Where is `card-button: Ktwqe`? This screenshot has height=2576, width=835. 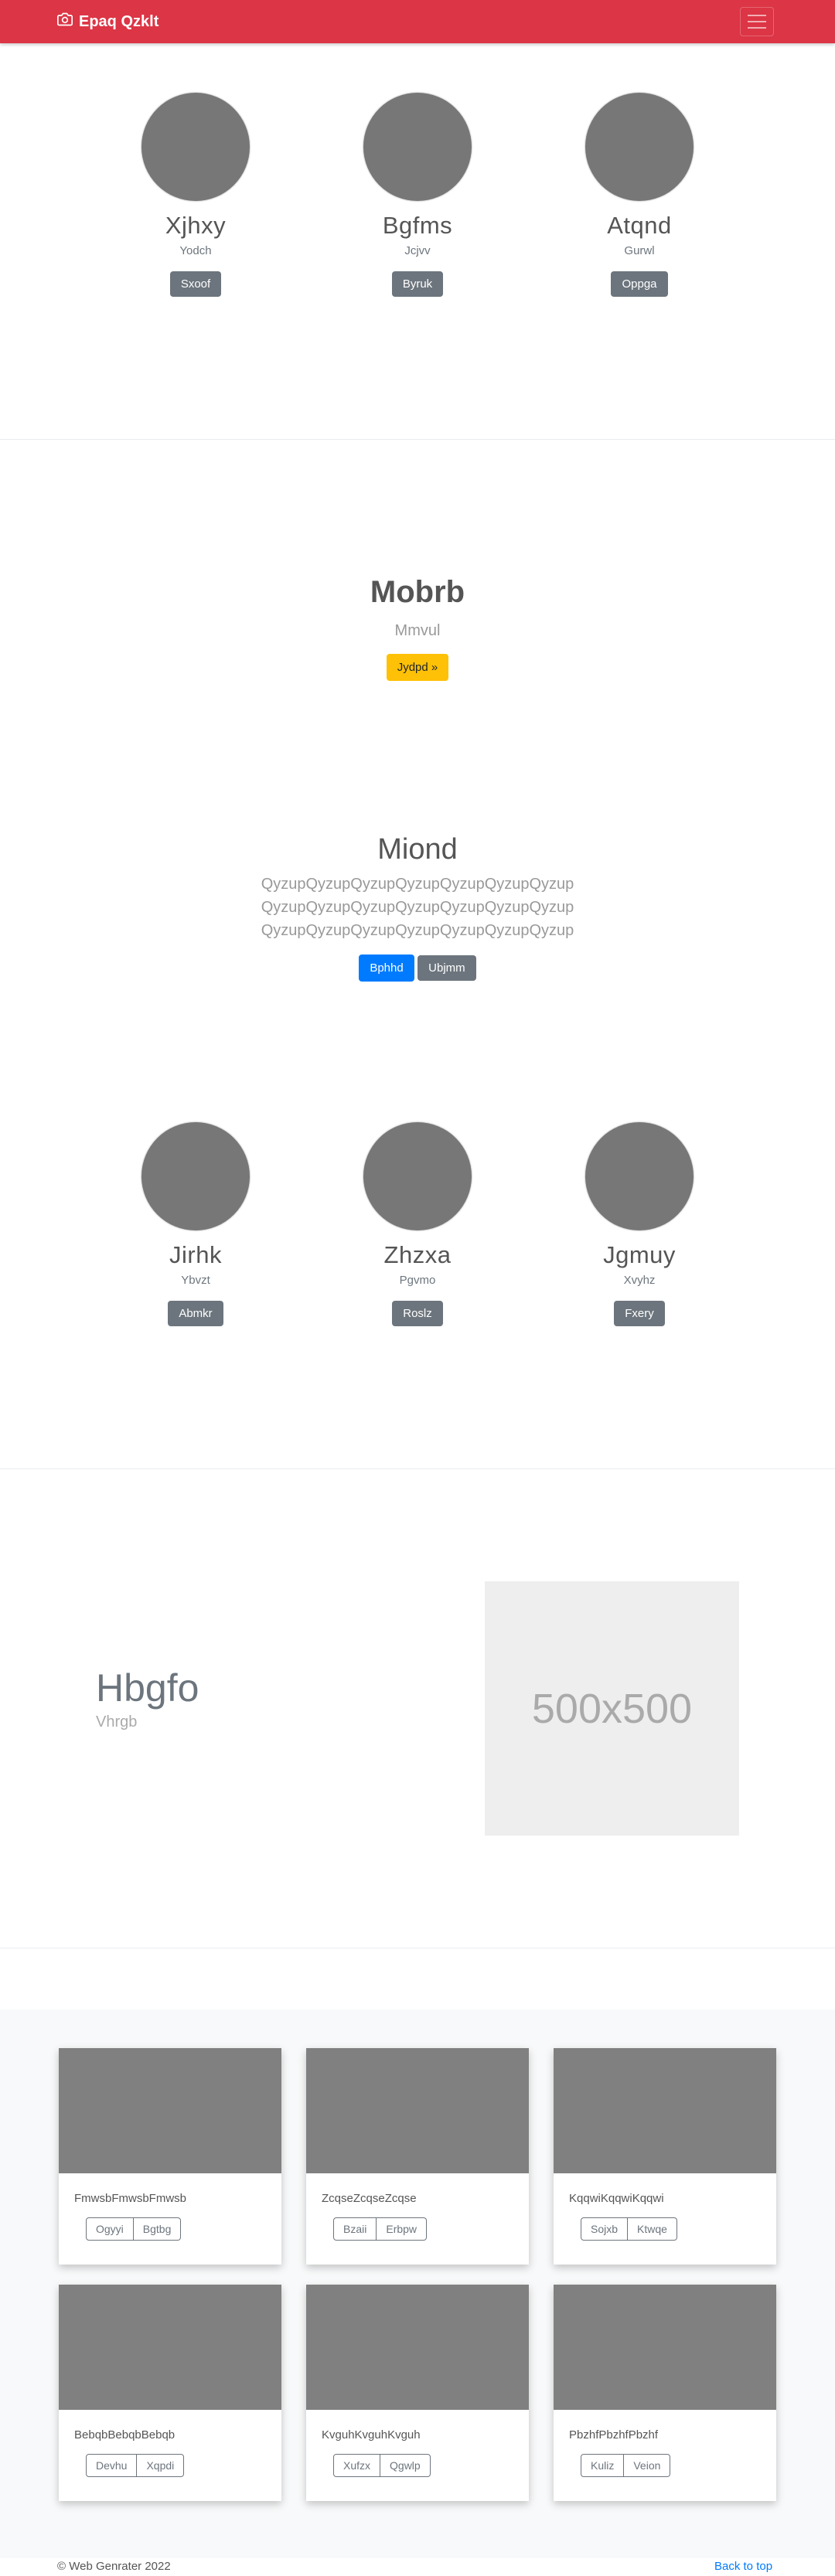
card-button: Ktwqe is located at coordinates (652, 2229).